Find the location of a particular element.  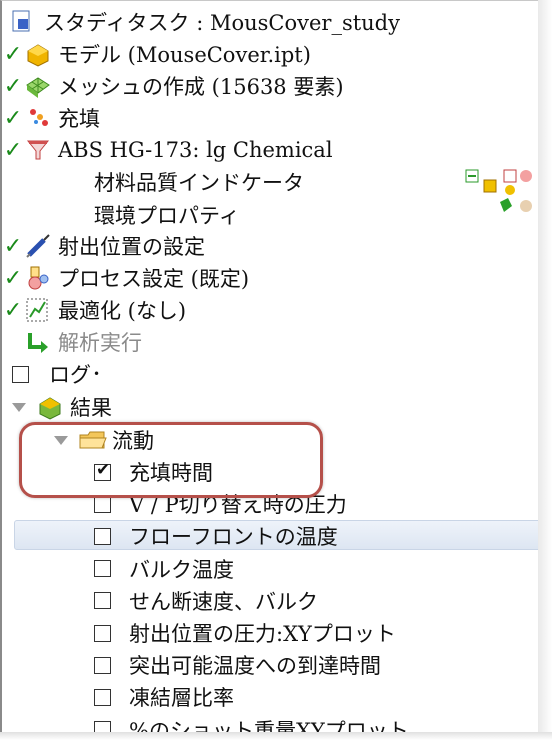

material-label: ABS HG-173: lg Chemical is located at coordinates (195, 150).